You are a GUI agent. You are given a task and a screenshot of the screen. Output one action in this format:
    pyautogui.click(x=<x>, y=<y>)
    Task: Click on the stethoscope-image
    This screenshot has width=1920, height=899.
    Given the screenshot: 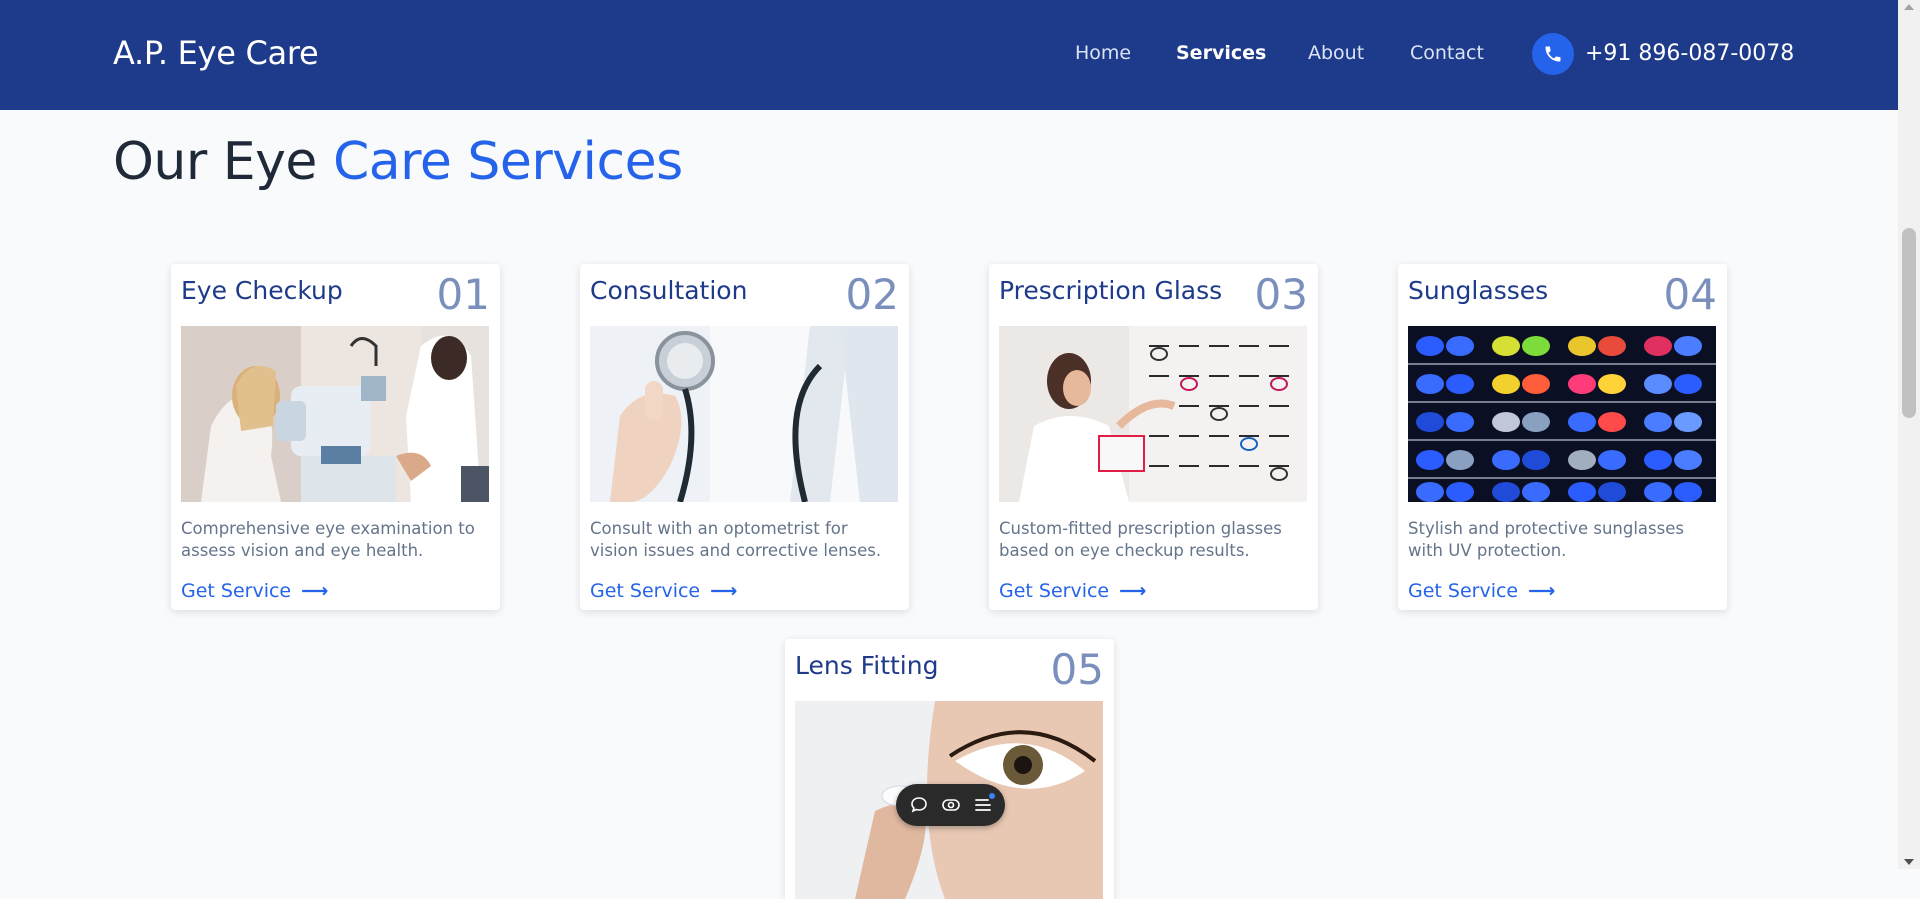 What is the action you would take?
    pyautogui.click(x=744, y=414)
    